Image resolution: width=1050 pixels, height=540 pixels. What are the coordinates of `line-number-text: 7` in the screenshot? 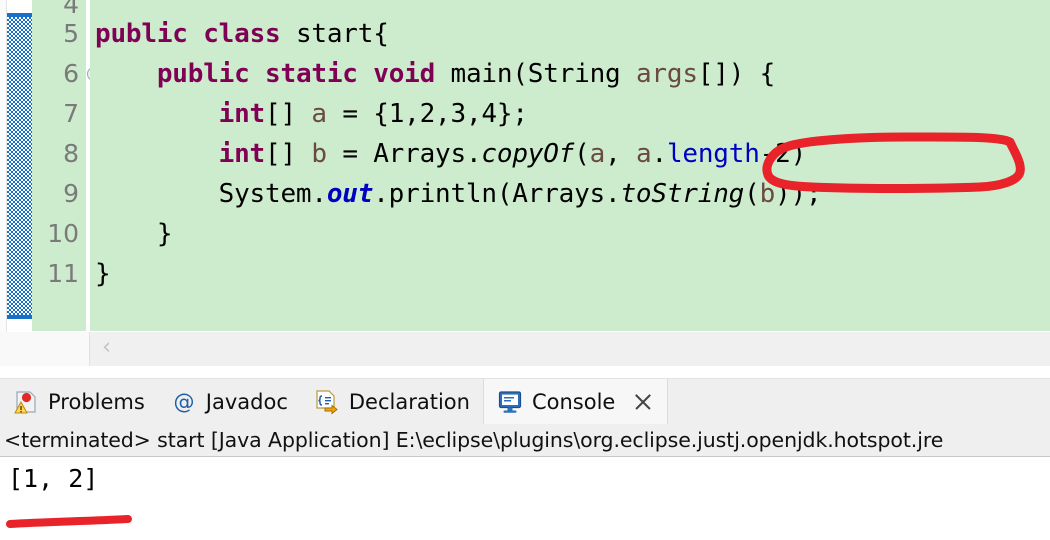 It's located at (71, 113).